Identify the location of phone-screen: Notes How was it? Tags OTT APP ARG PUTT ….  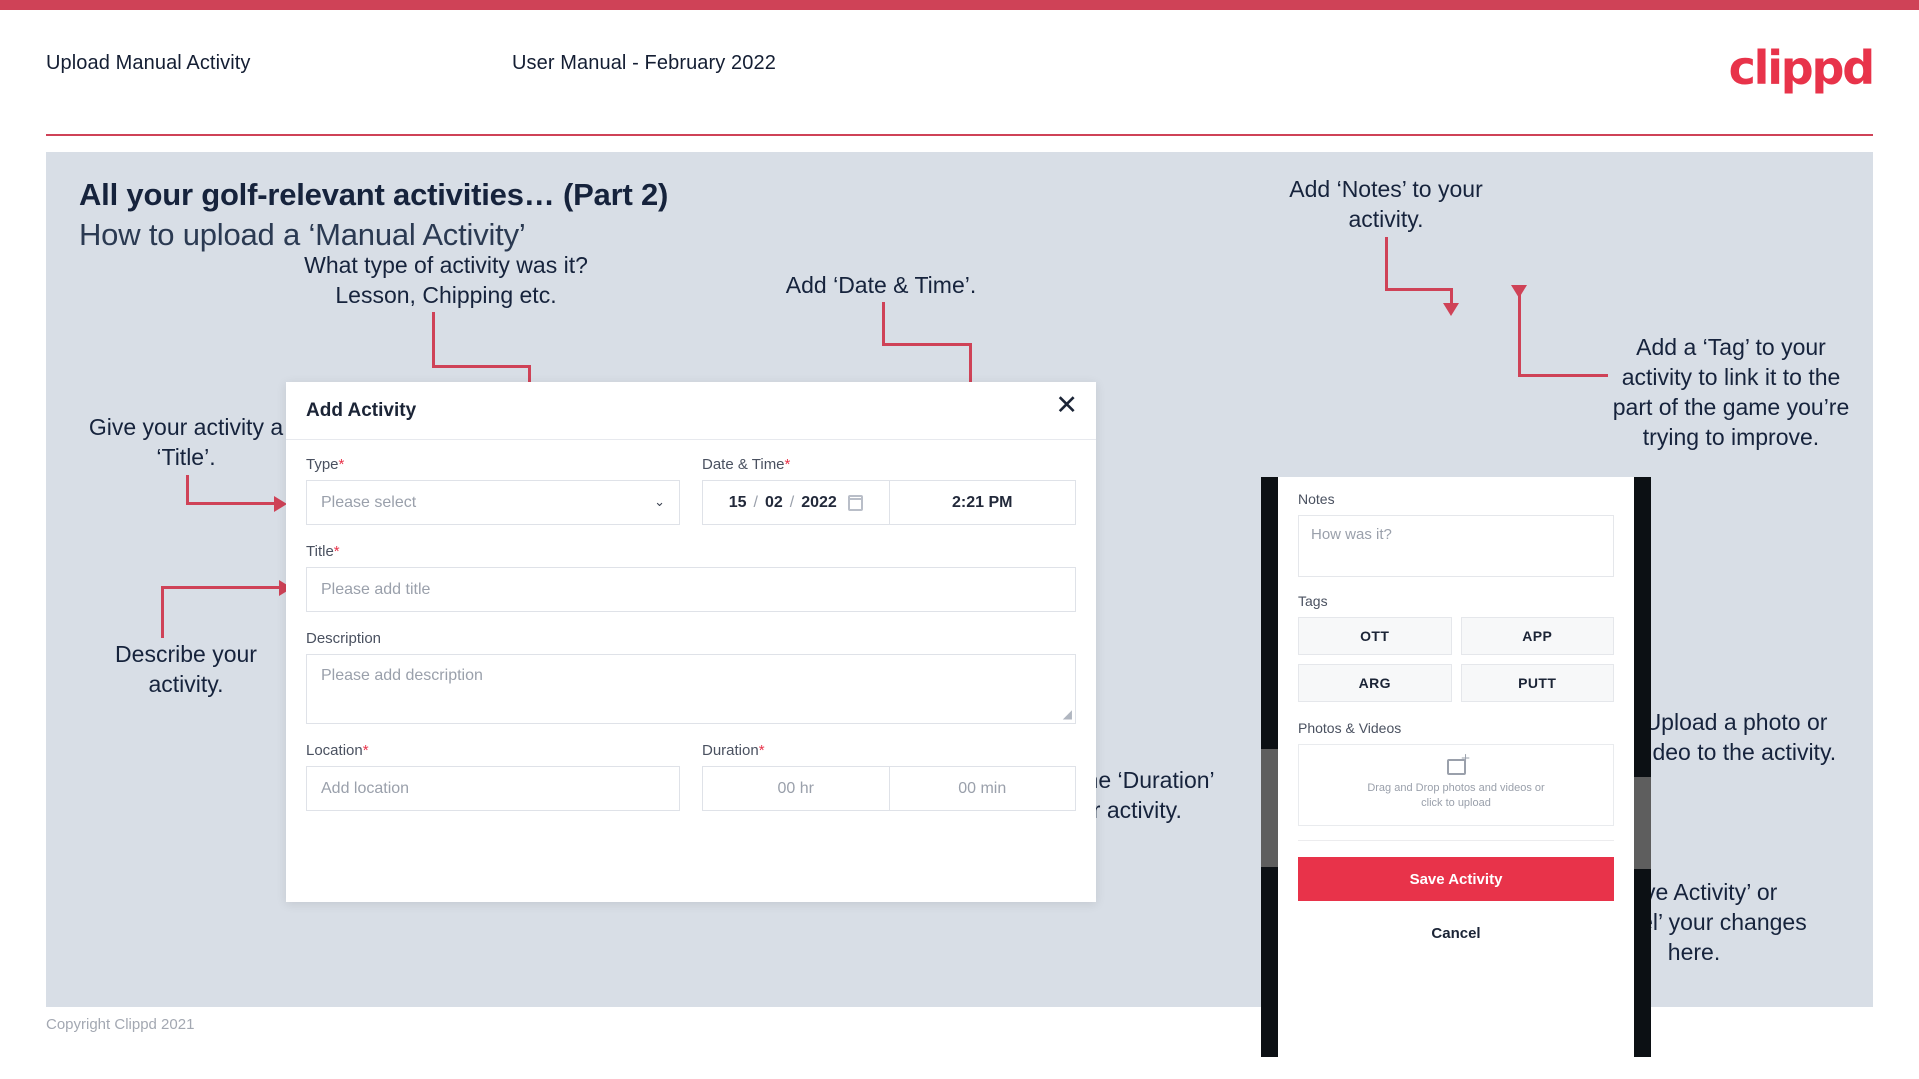
(1456, 767).